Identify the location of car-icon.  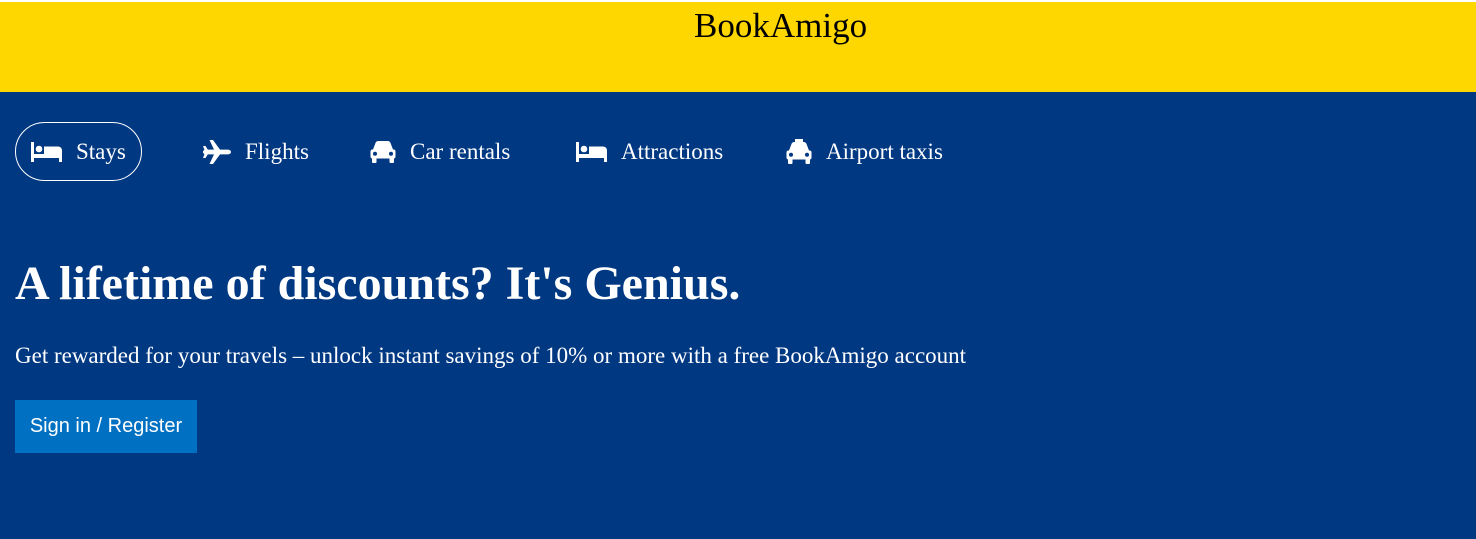
(383, 151).